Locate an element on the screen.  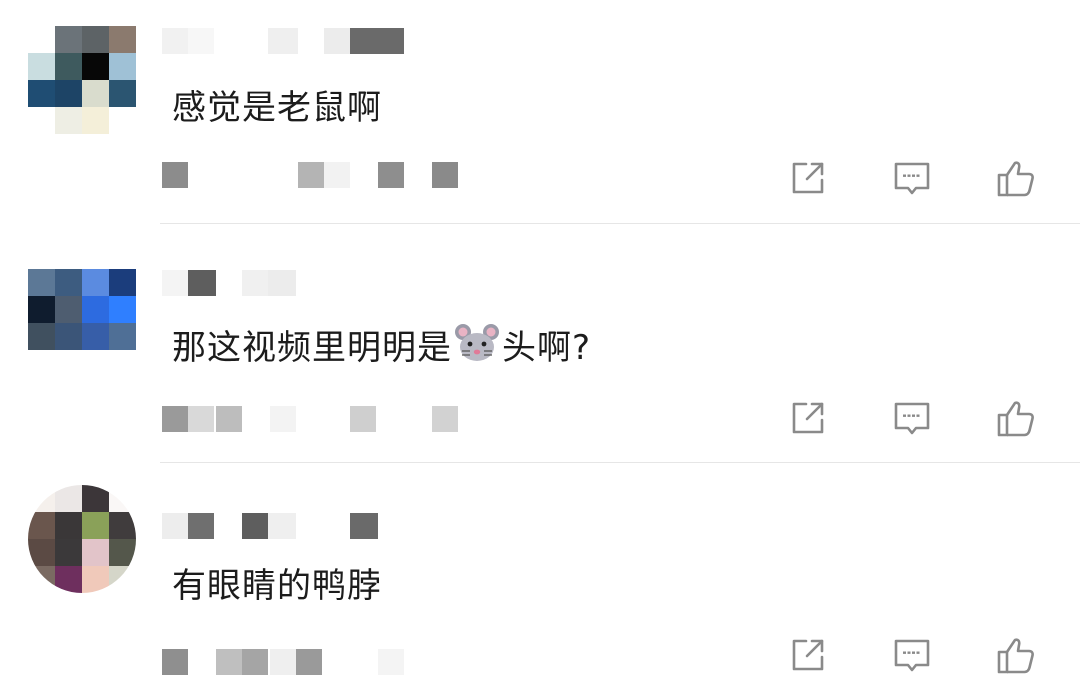
comment-text: 那这视频里明明是 头啊? is located at coordinates (381, 344).